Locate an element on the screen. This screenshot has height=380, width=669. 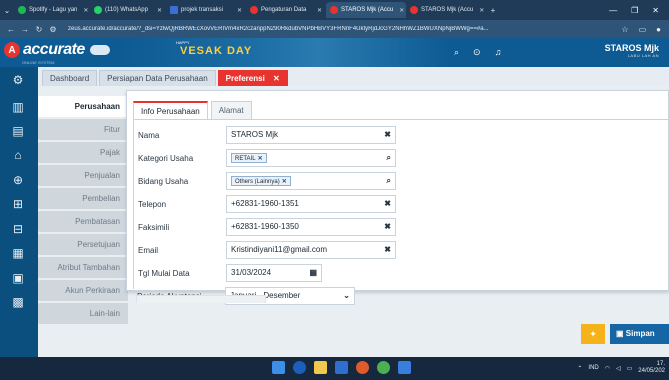
store-icon is located at coordinates (404, 367).